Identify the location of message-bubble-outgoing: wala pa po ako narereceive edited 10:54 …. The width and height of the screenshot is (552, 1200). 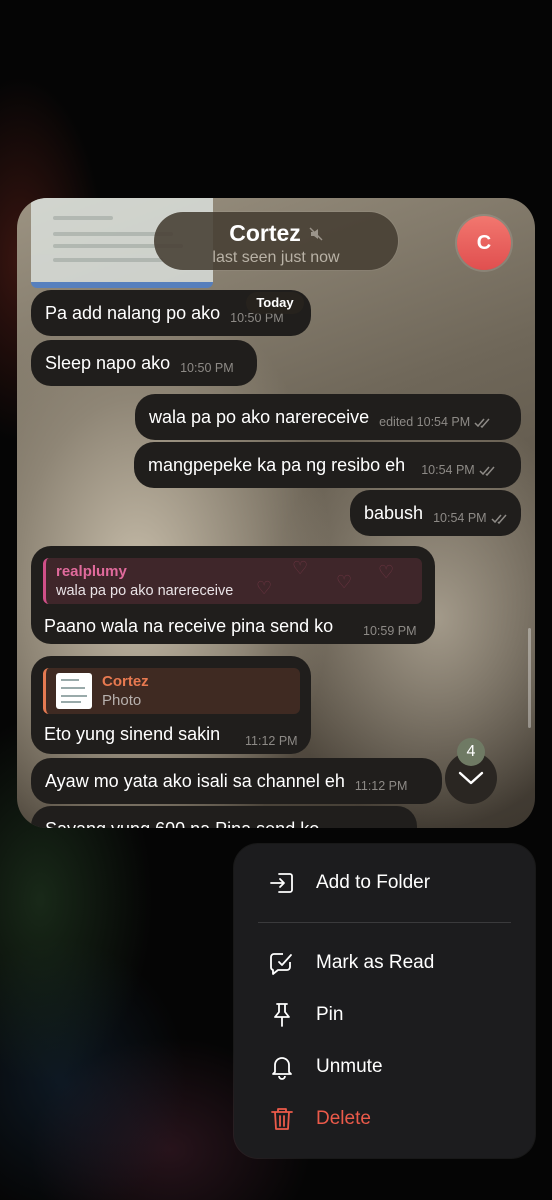
(328, 417).